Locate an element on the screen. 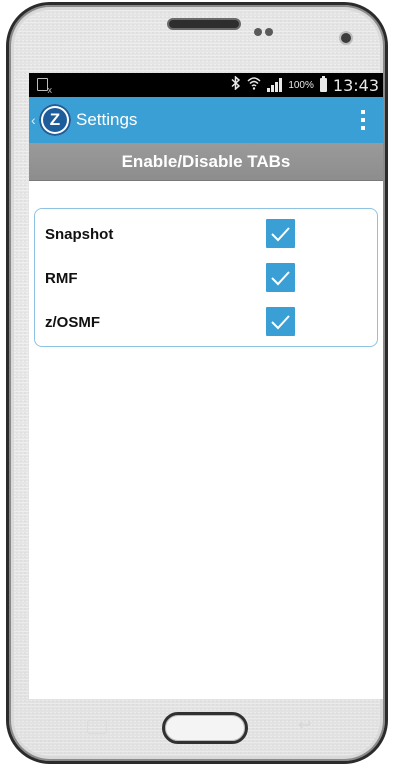 The height and width of the screenshot is (767, 394). tab-row-rmf: RMF is located at coordinates (206, 279).